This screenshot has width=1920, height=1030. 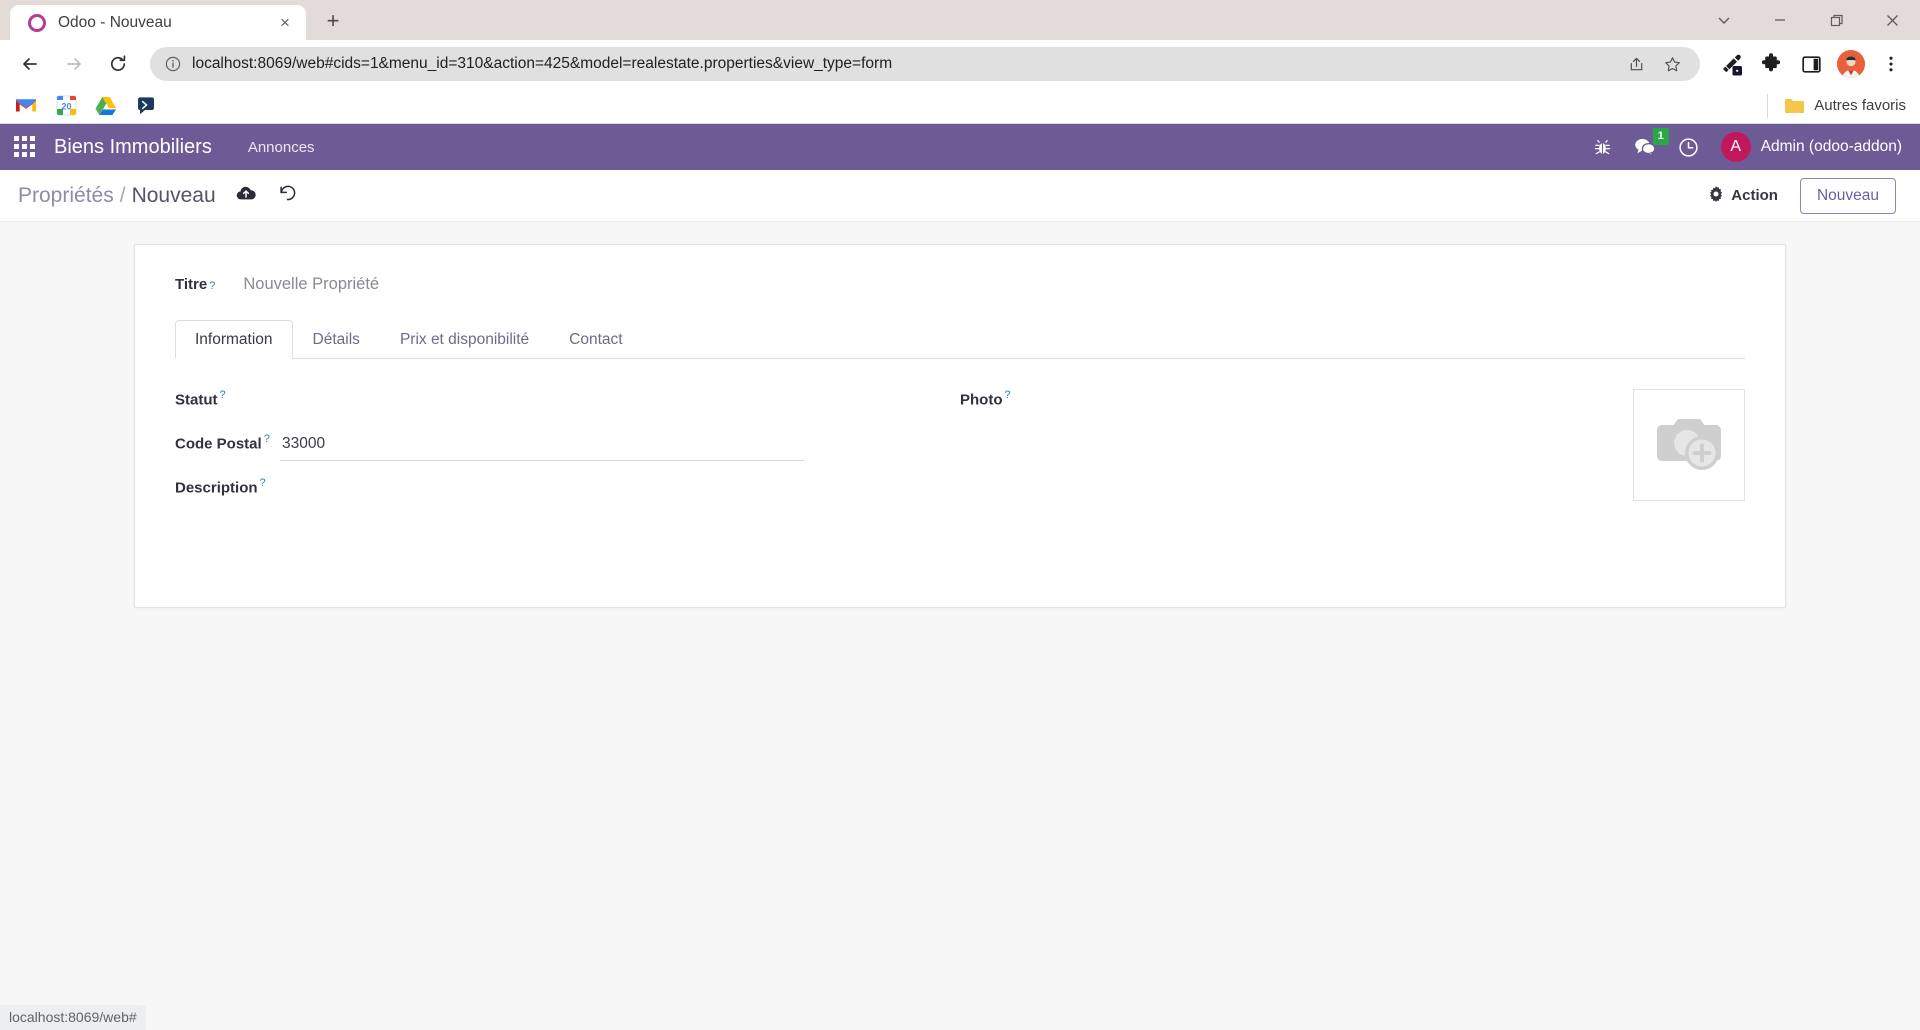 What do you see at coordinates (464, 339) in the screenshot?
I see `tab-prix-et-disponibilite: Prix et disponibilité` at bounding box center [464, 339].